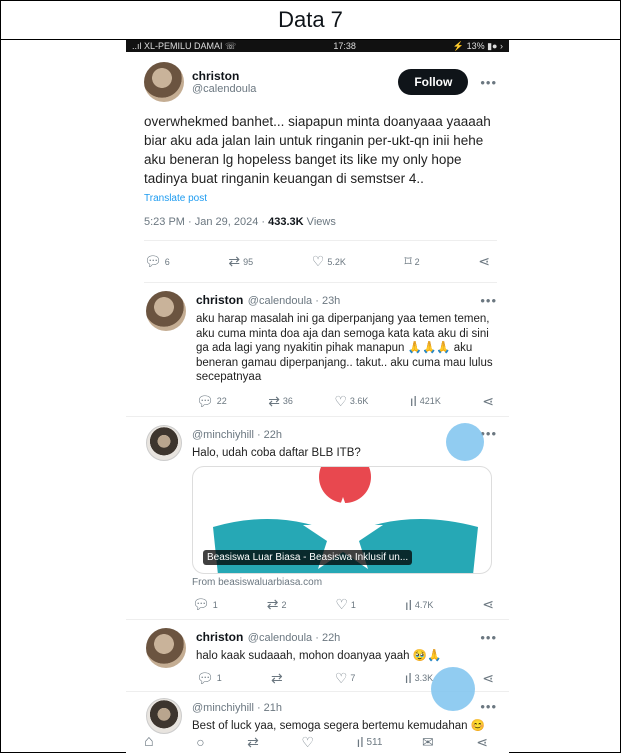 This screenshot has height=753, width=621. Describe the element at coordinates (336, 261) in the screenshot. I see `like-count: 5.2K` at that location.